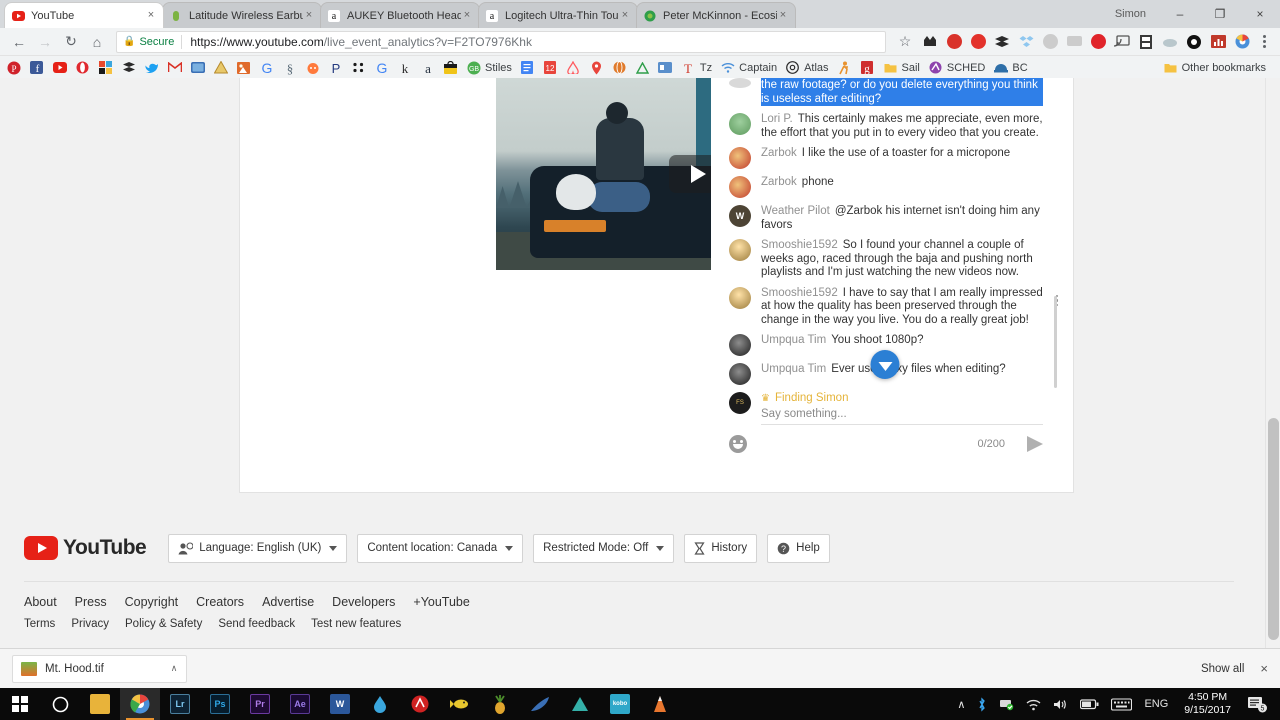 The image size is (1280, 720). I want to click on notes-icon, so click(1074, 42).